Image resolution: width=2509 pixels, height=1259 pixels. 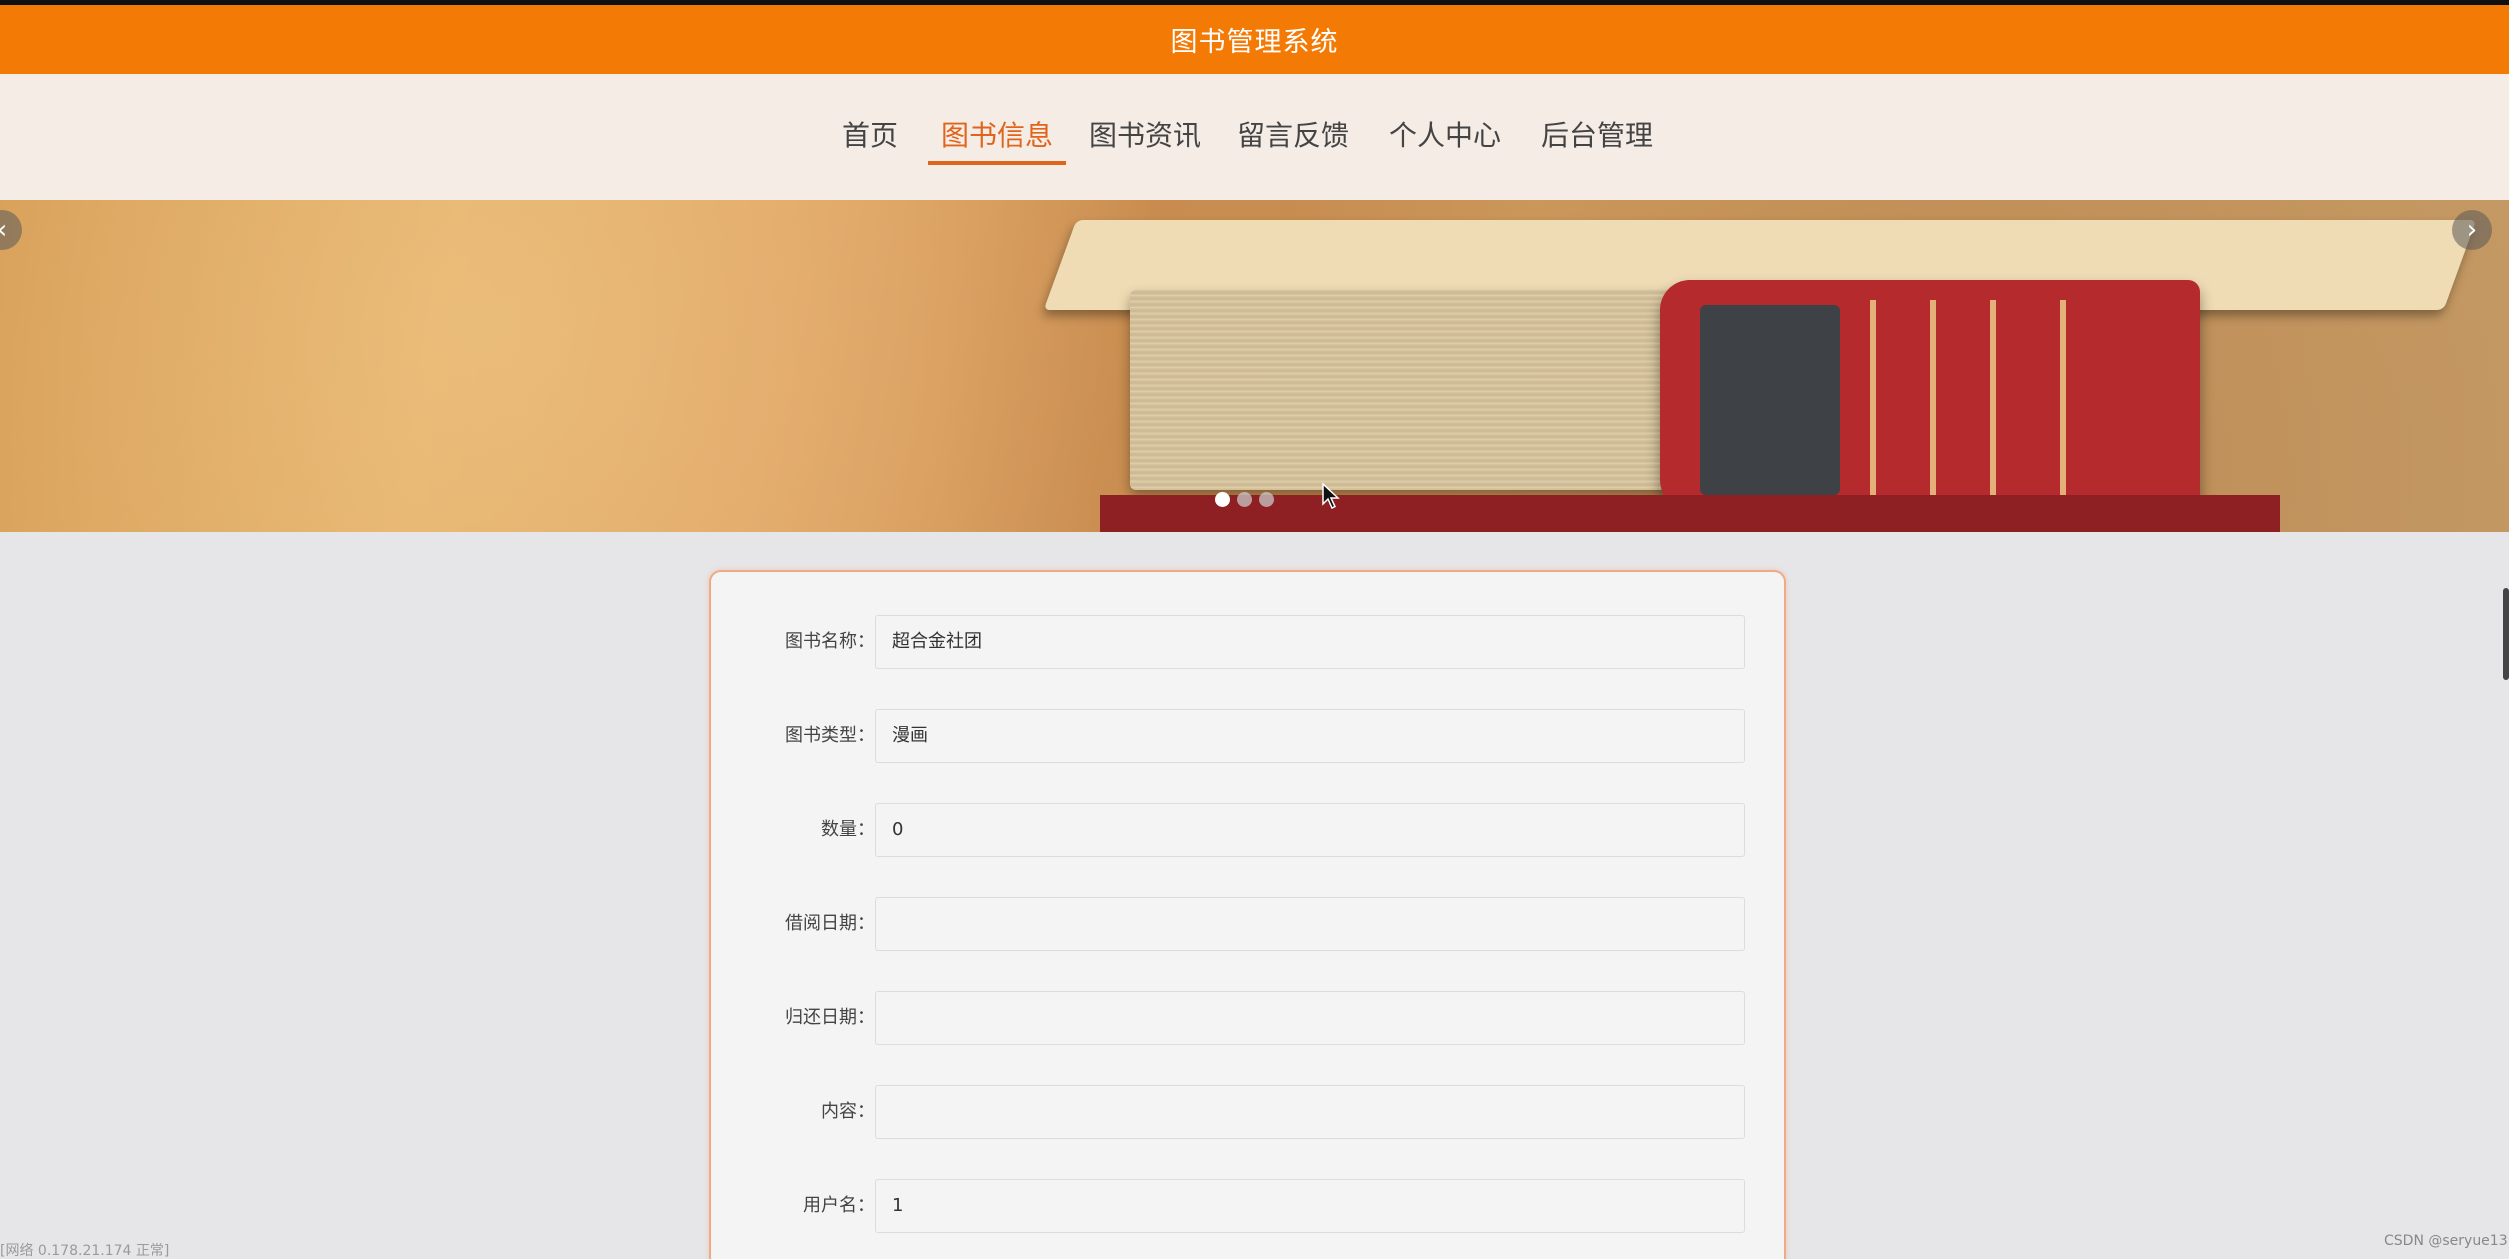 I want to click on carousel-indicators, so click(x=1244, y=499).